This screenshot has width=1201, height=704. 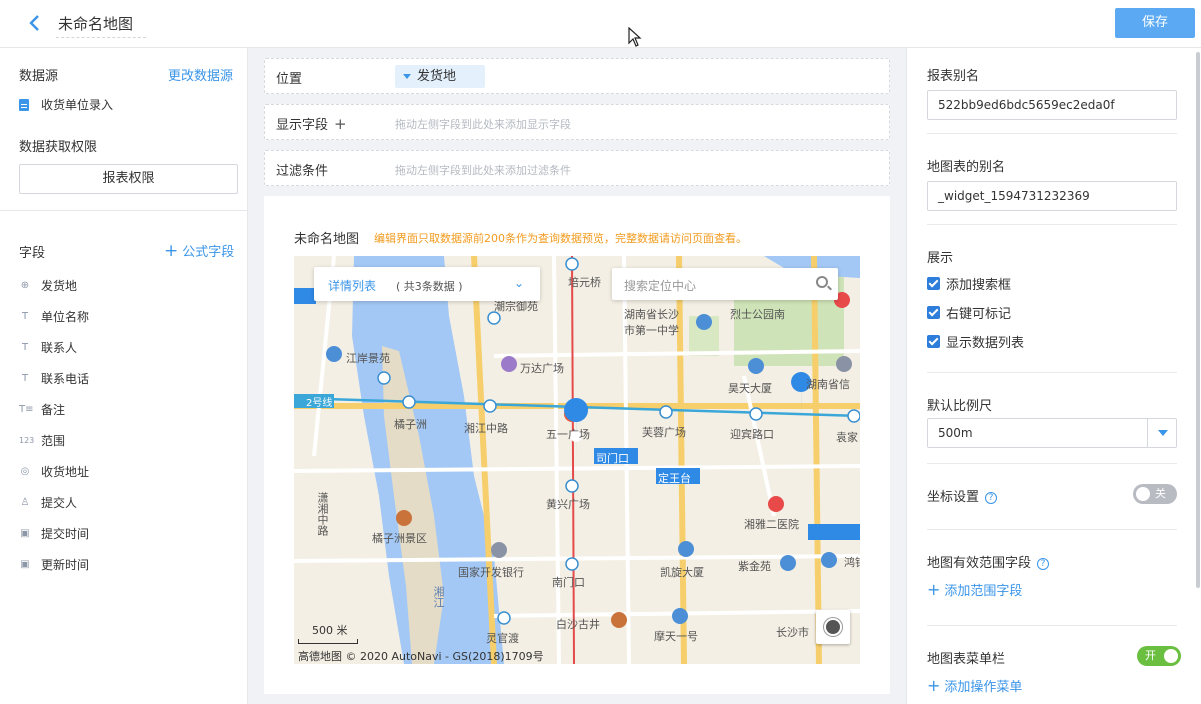 I want to click on position-chip: 发货地, so click(x=440, y=76).